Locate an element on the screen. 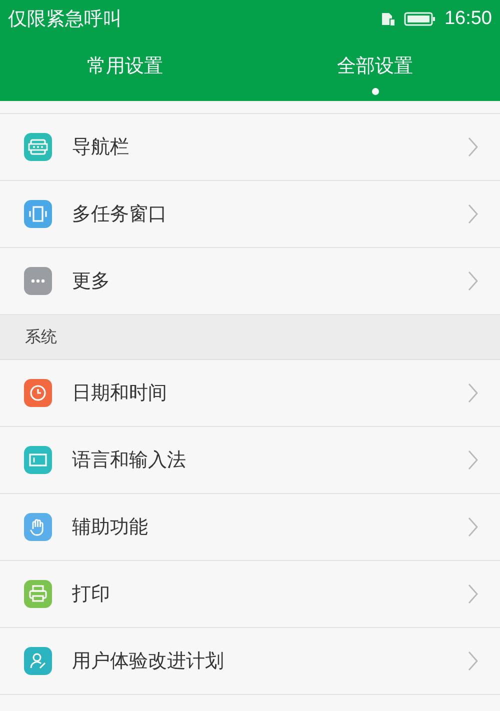  item-label: 用户体验改进计划 is located at coordinates (148, 661).